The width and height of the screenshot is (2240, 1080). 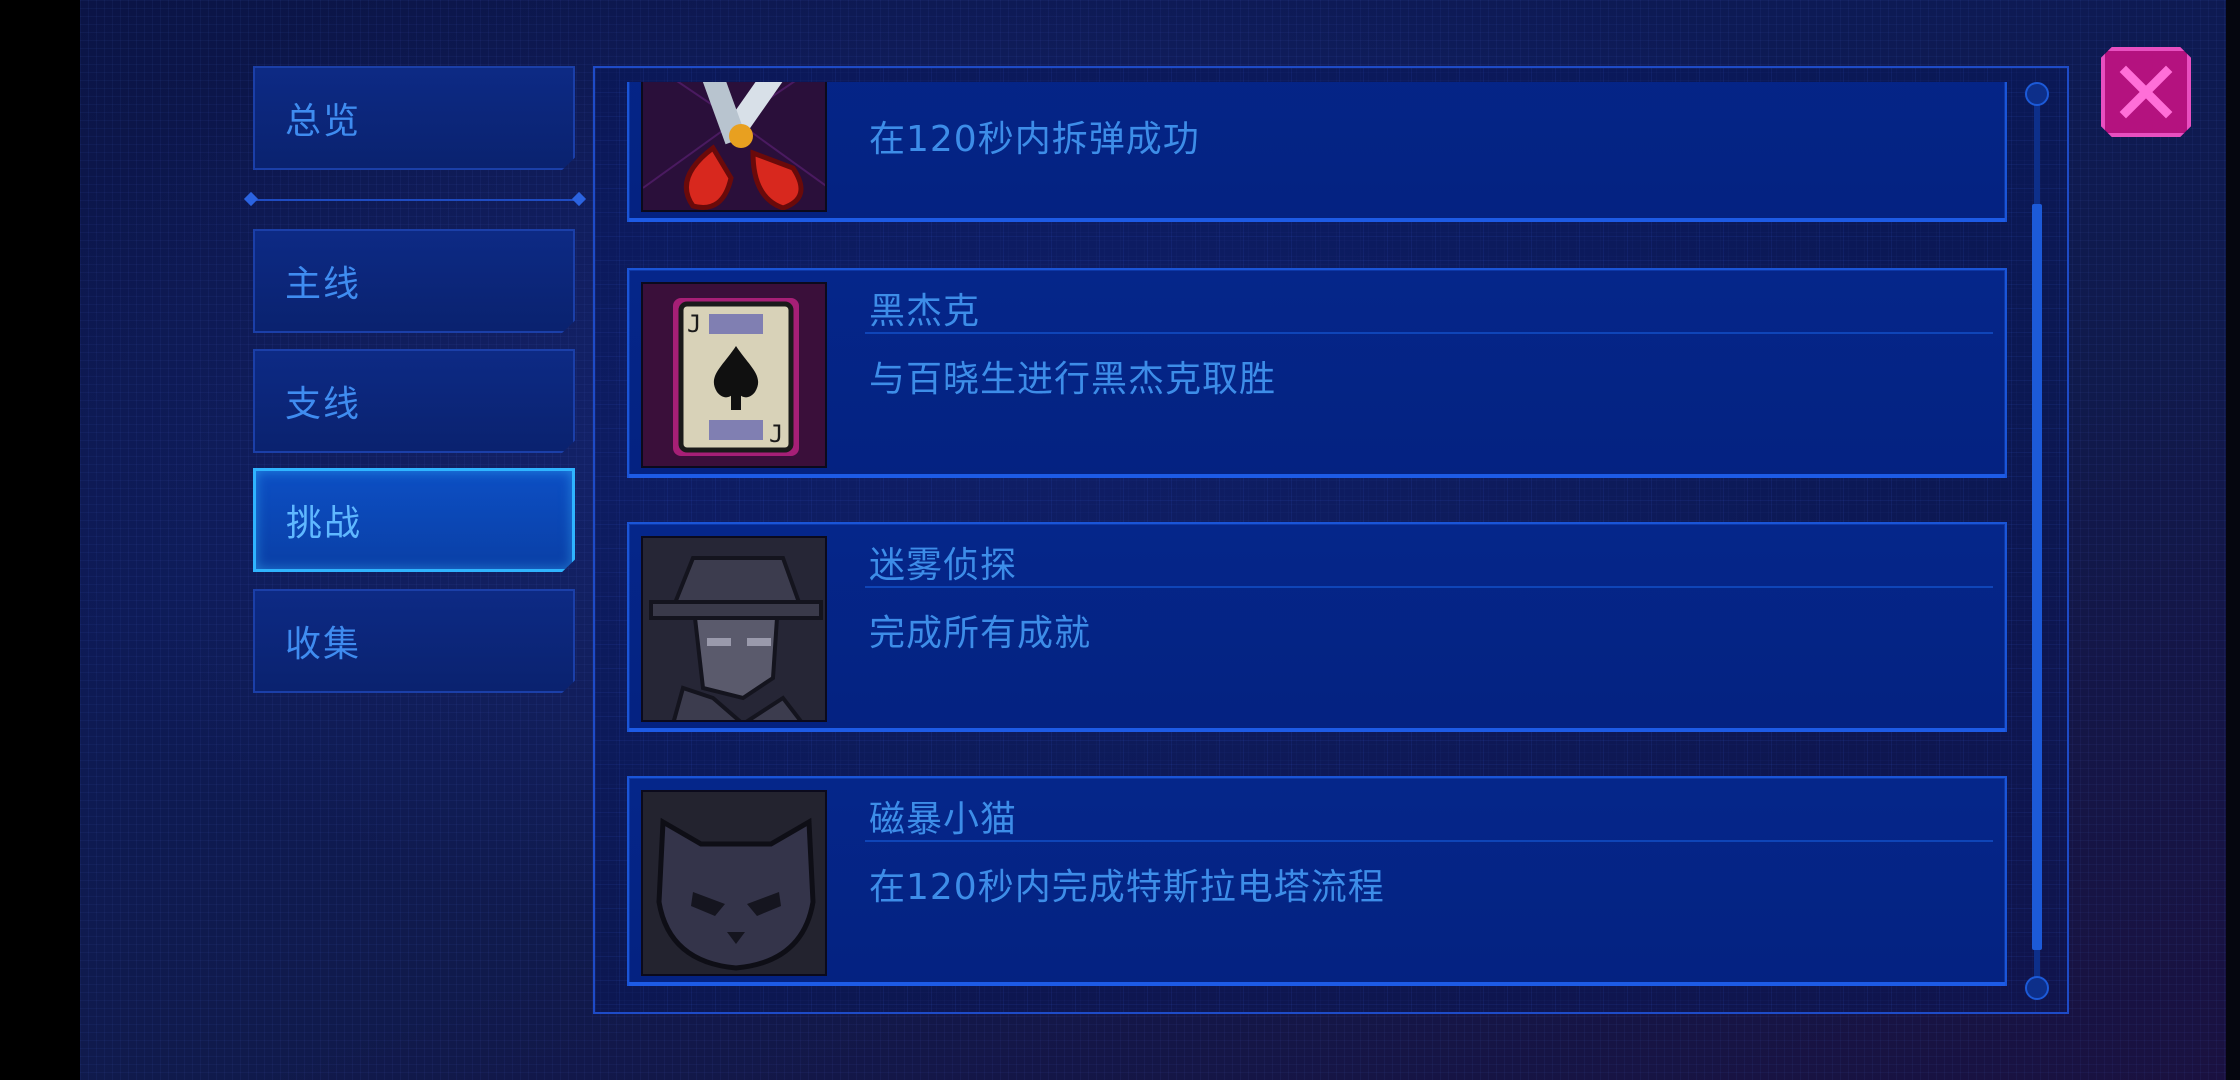 I want to click on close-icon, so click(x=2146, y=92).